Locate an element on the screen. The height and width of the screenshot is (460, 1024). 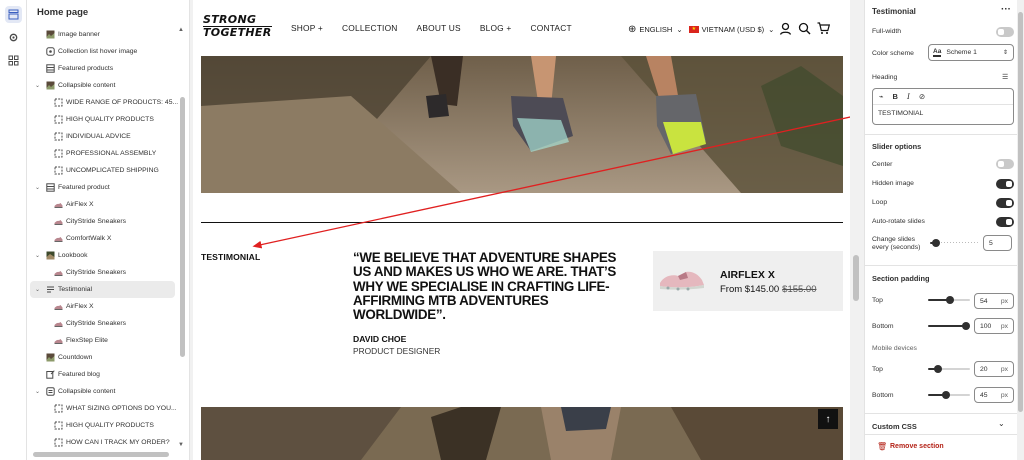
store-logo: STRONG TOGETHER is located at coordinates (237, 26).